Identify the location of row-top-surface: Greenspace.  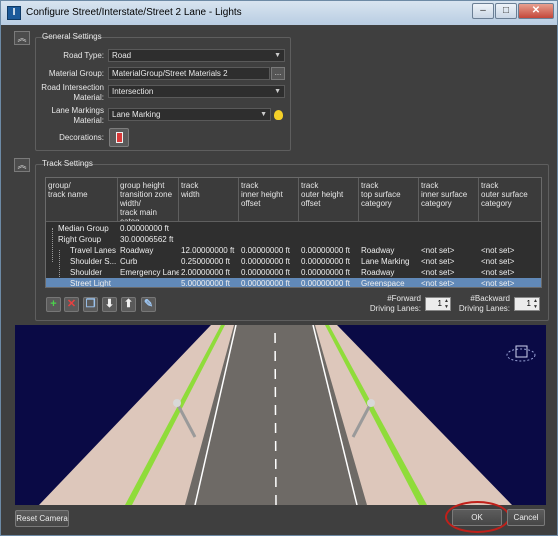
(383, 283).